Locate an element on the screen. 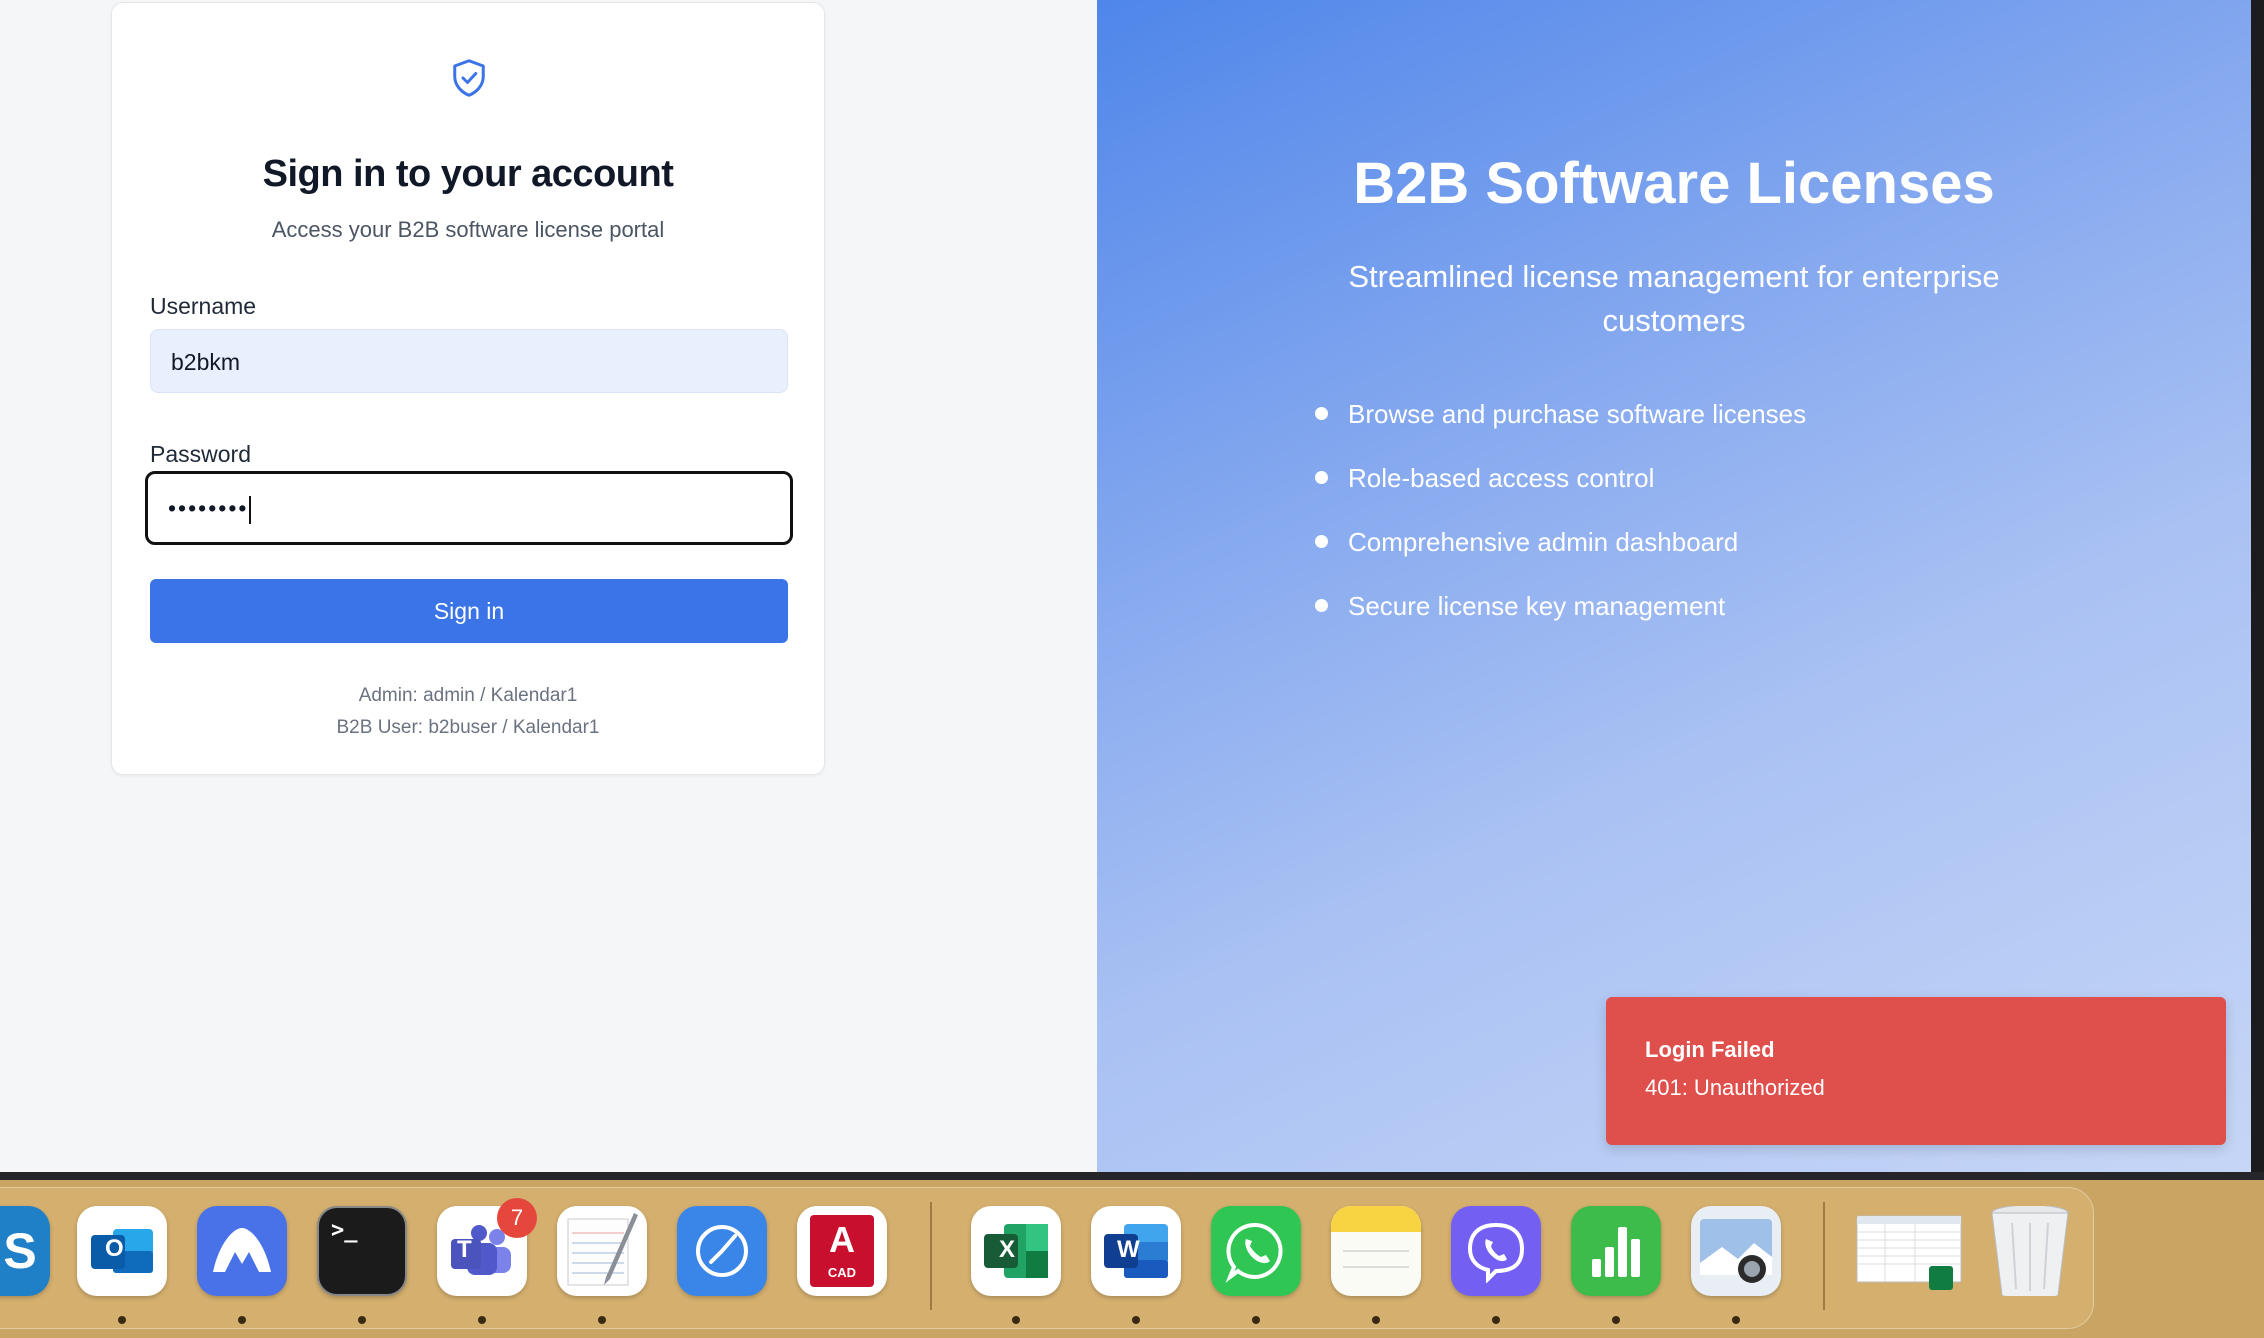 The width and height of the screenshot is (2264, 1338). trash-icon is located at coordinates (2030, 1251).